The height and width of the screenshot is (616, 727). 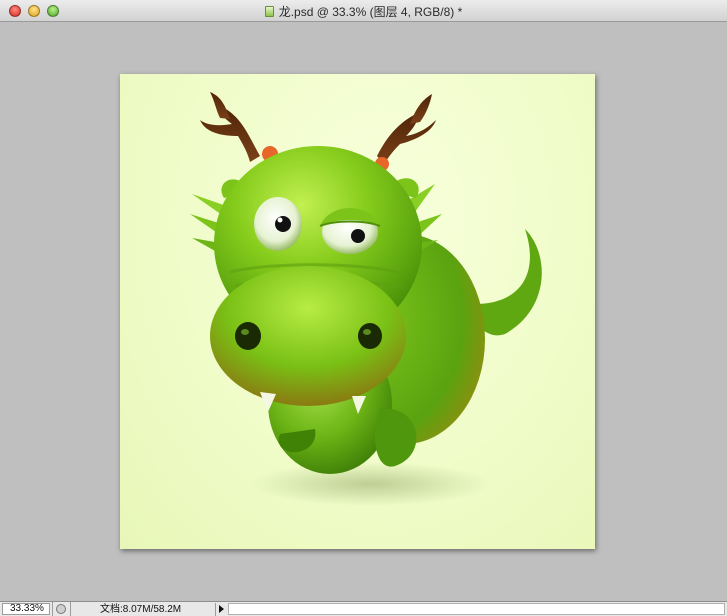 I want to click on triangle-right-icon, so click(x=221, y=609).